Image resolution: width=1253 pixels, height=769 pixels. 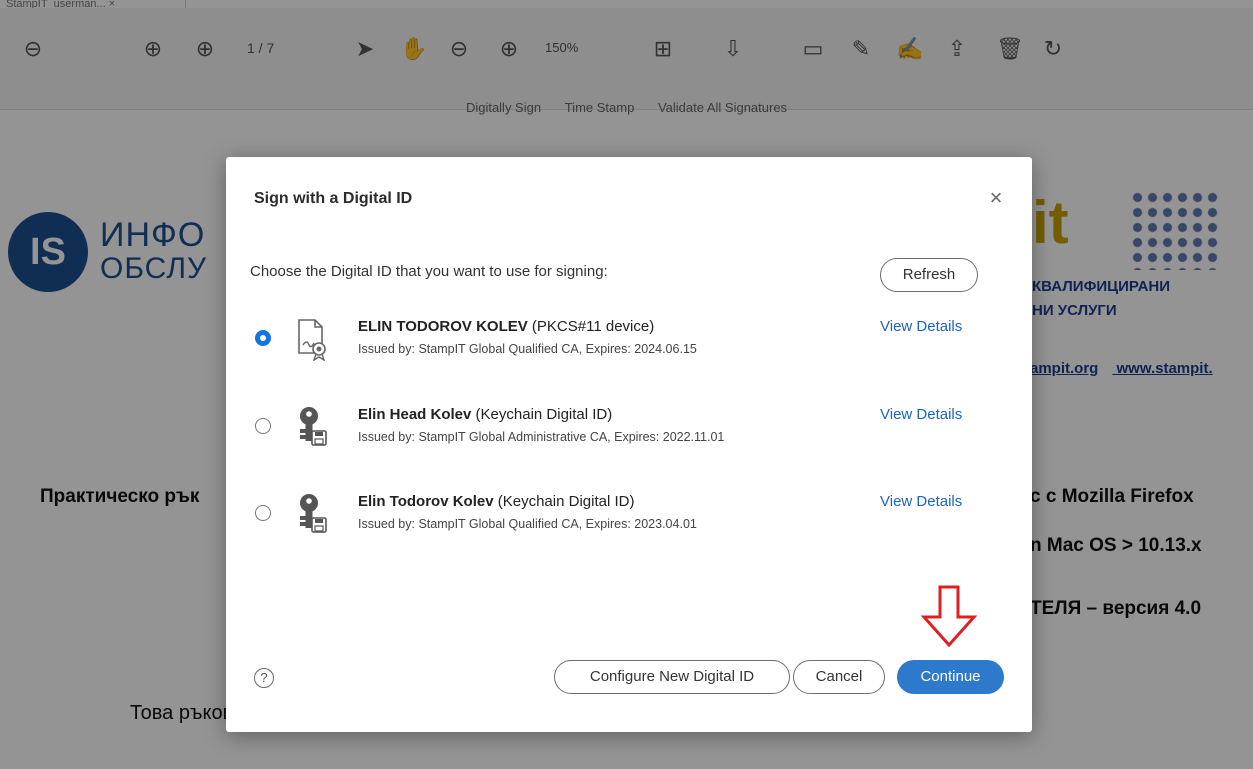 What do you see at coordinates (506, 326) in the screenshot?
I see `id-name: ELIN TODOROV KOLEV (PKCS#11 device)` at bounding box center [506, 326].